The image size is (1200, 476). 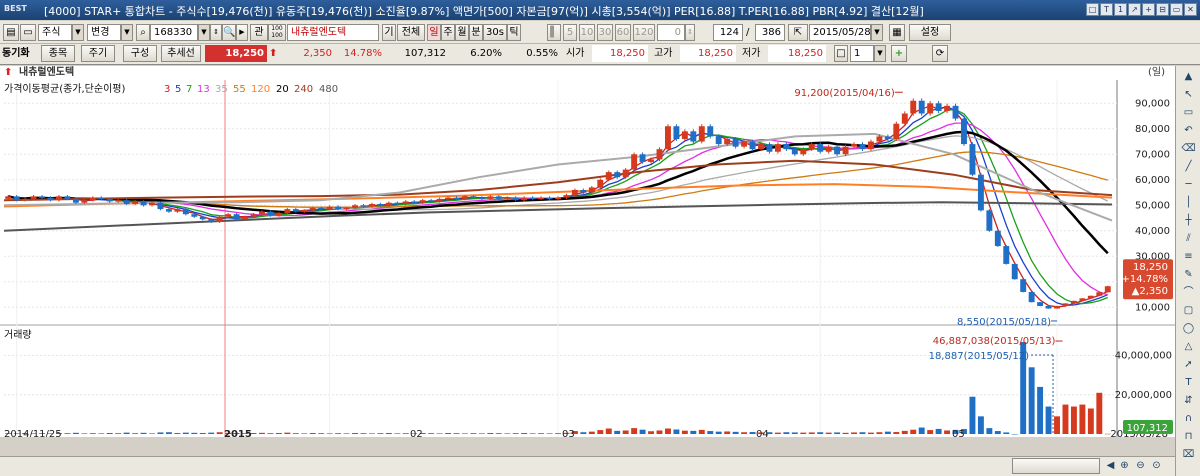 I want to click on period-week-button: 주, so click(x=448, y=32).